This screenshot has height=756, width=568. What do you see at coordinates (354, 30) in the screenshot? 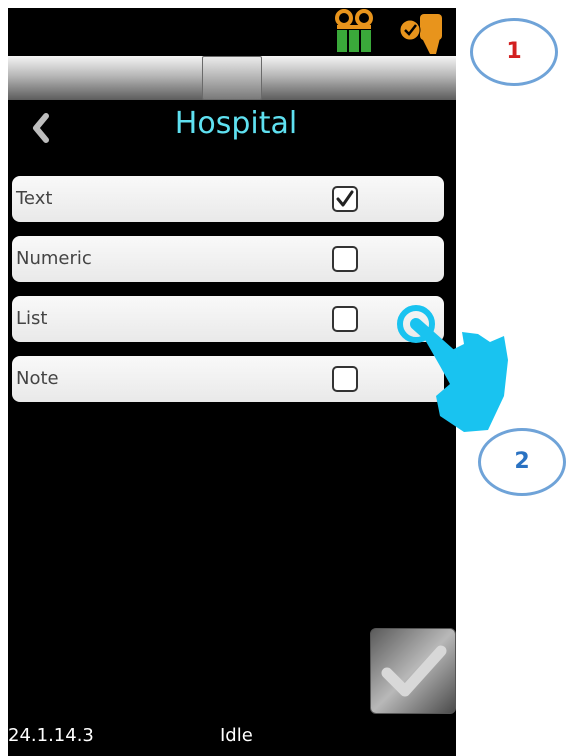
I see `cassette-tape-icon` at bounding box center [354, 30].